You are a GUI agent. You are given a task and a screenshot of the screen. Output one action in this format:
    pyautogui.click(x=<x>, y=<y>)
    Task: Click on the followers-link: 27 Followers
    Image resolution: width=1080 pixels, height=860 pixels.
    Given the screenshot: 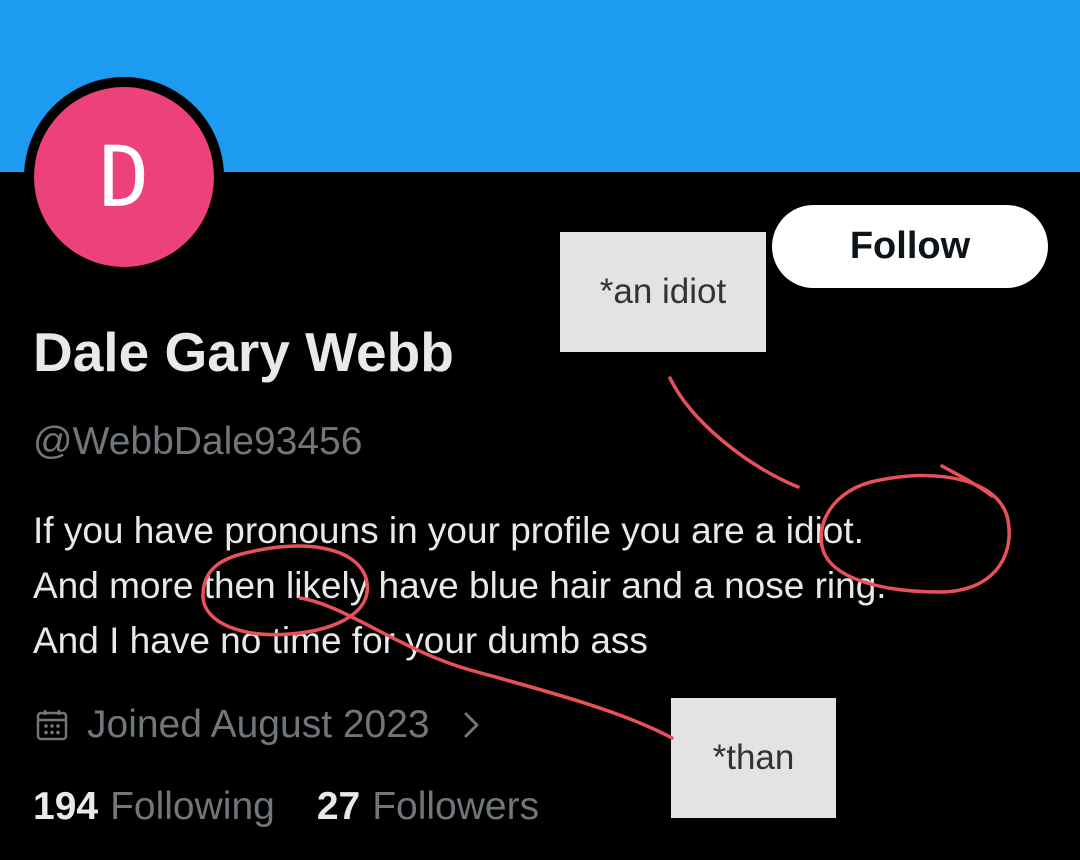 What is the action you would take?
    pyautogui.click(x=428, y=807)
    